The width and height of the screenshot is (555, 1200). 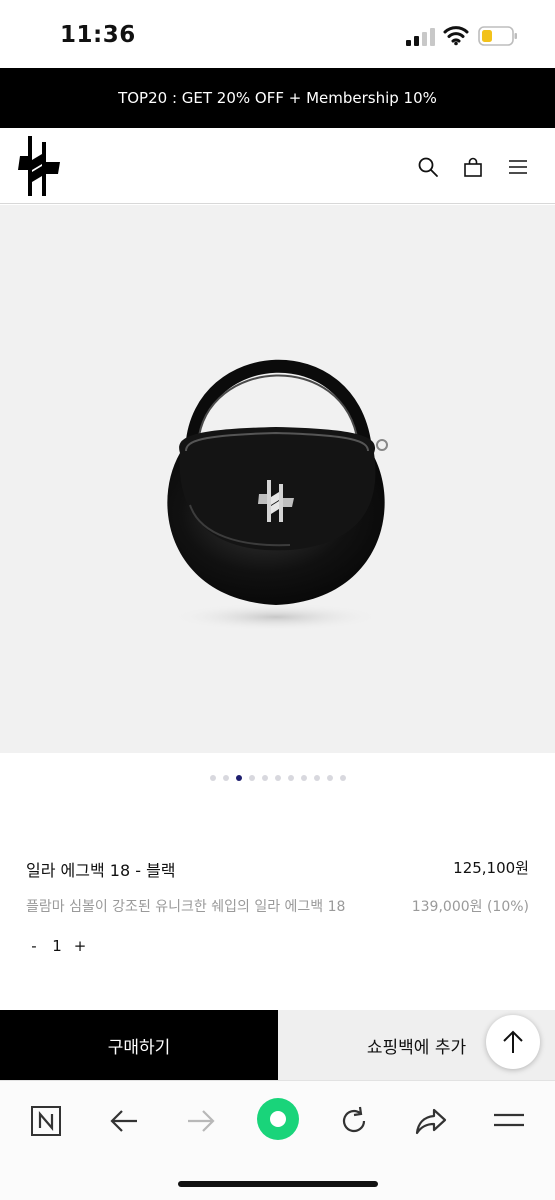 What do you see at coordinates (101, 870) in the screenshot?
I see `product-name: 일라 에그백 18 - 블랙` at bounding box center [101, 870].